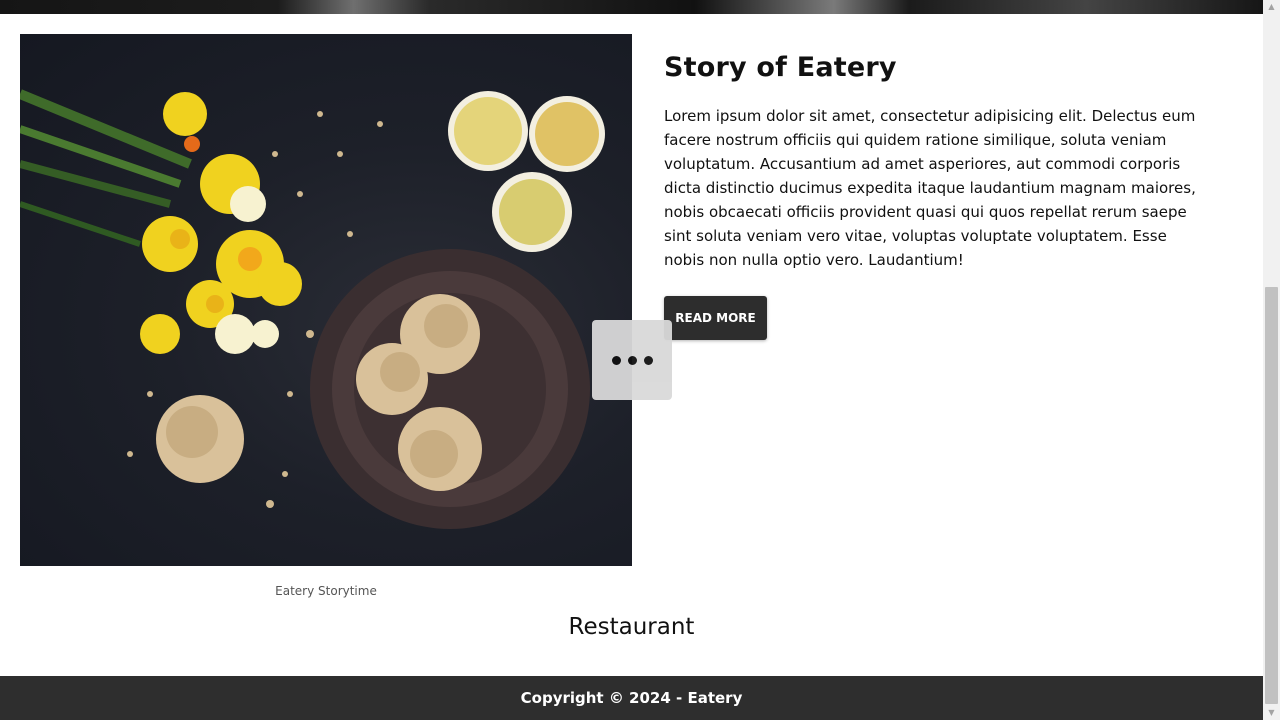  I want to click on read-more-button: READ MORE, so click(715, 318).